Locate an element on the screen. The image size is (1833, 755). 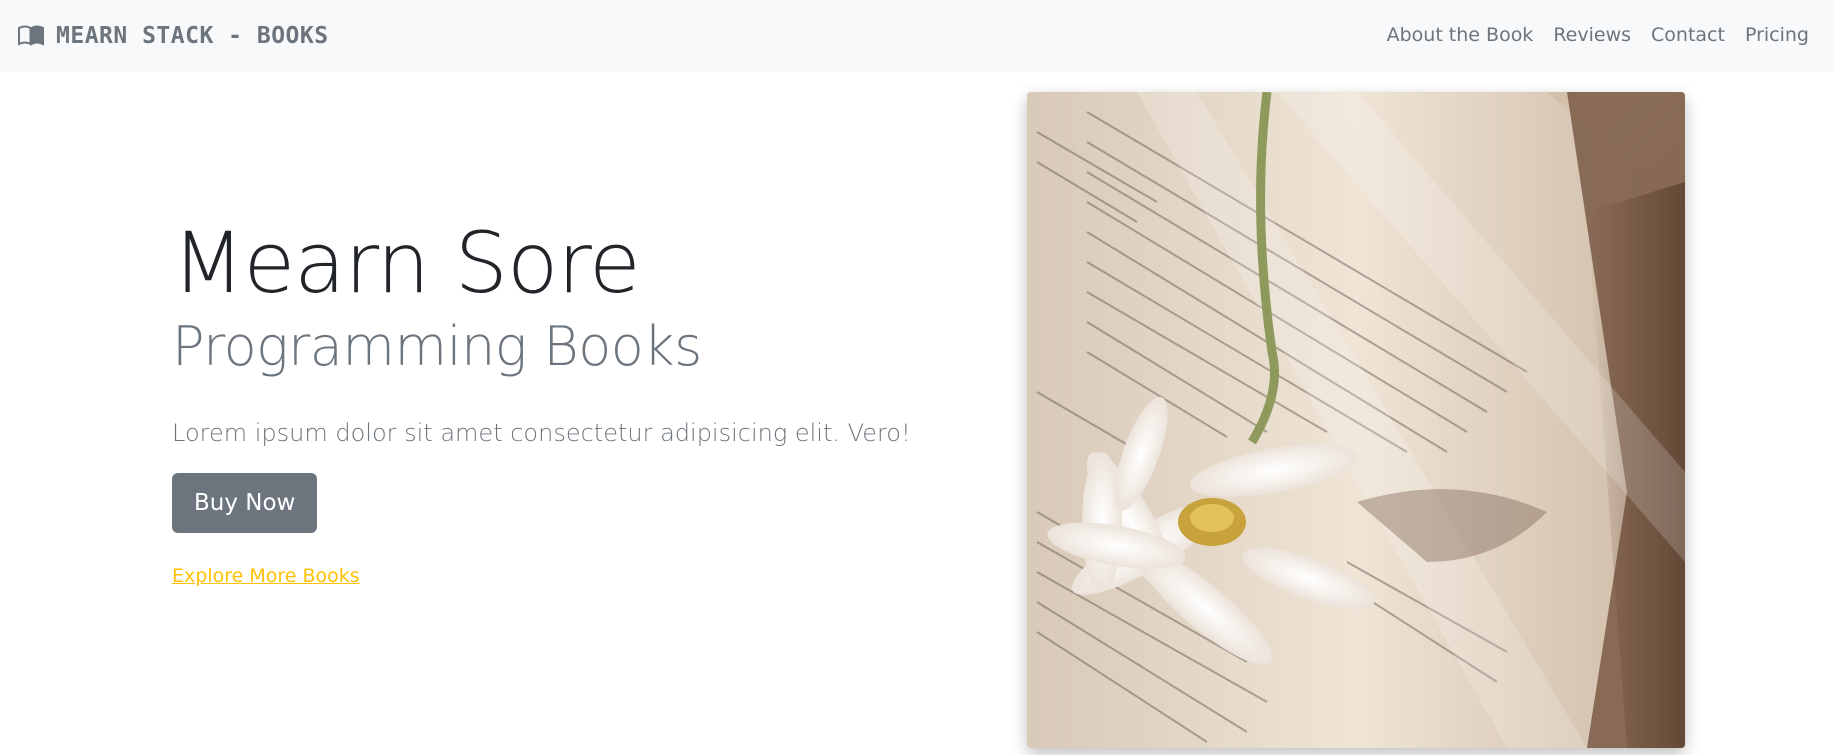
explore-more-books-link: Explore More Books is located at coordinates (572, 576).